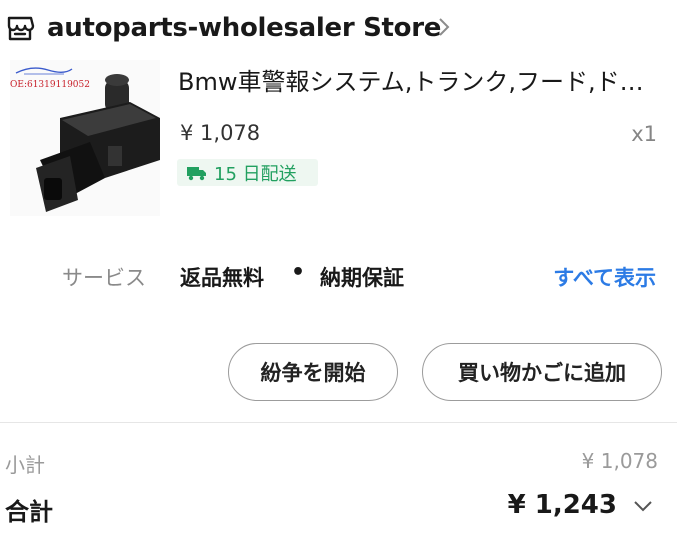 The image size is (677, 537). Describe the element at coordinates (562, 505) in the screenshot. I see `total-value: ¥ 1,243` at that location.